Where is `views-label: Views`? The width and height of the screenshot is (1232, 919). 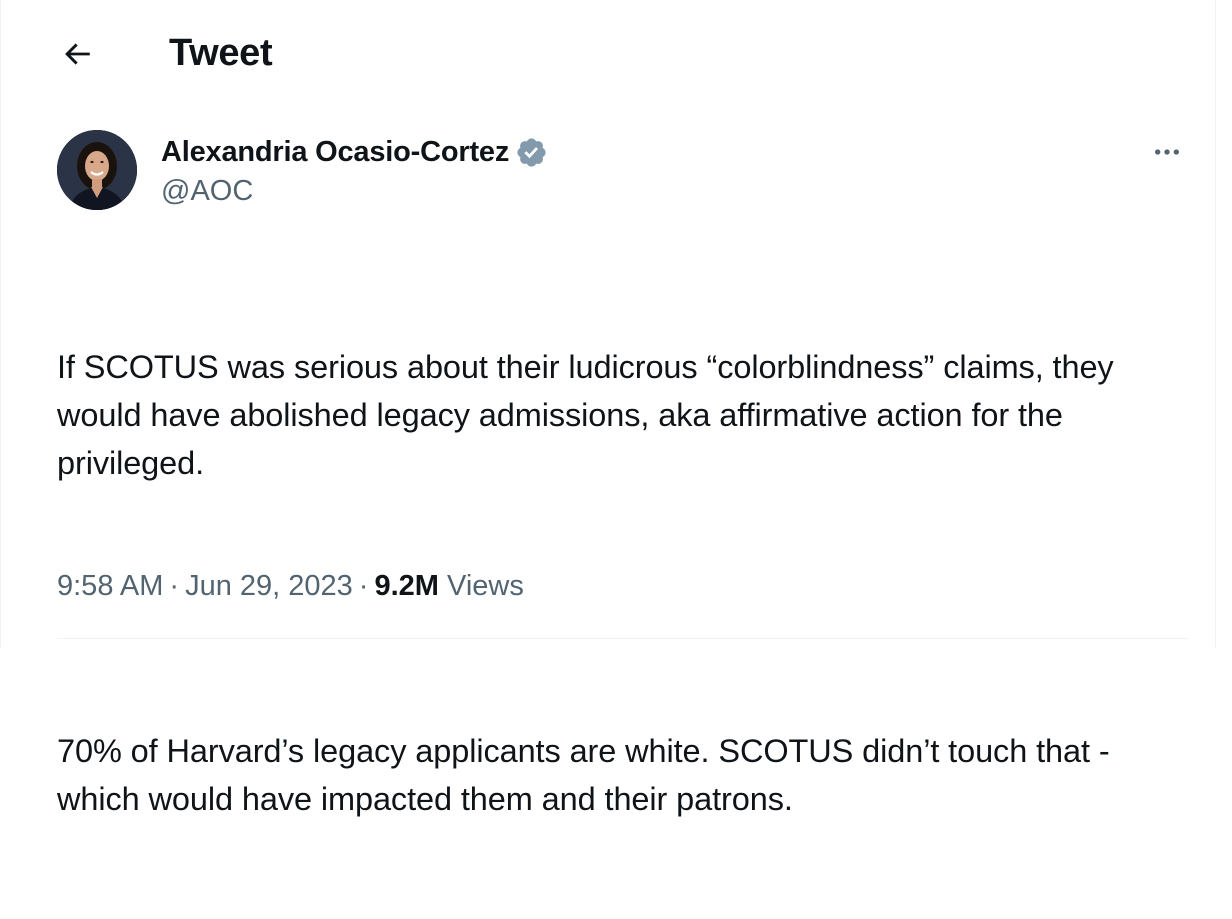
views-label: Views is located at coordinates (485, 586).